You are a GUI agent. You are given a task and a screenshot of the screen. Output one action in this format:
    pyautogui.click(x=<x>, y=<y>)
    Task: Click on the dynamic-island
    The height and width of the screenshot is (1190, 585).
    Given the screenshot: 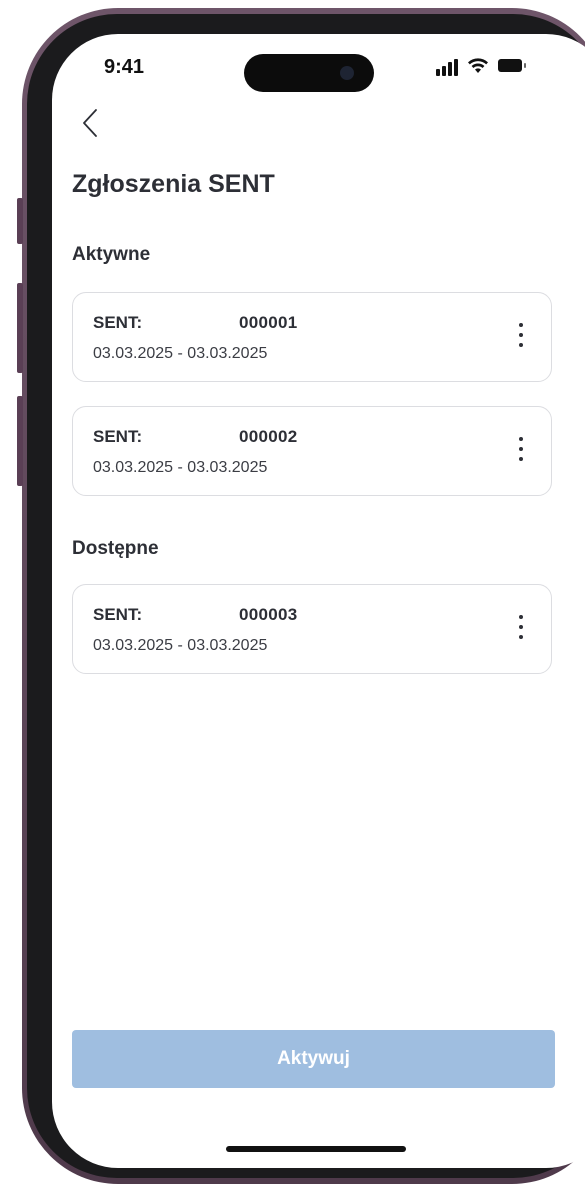 What is the action you would take?
    pyautogui.click(x=309, y=73)
    